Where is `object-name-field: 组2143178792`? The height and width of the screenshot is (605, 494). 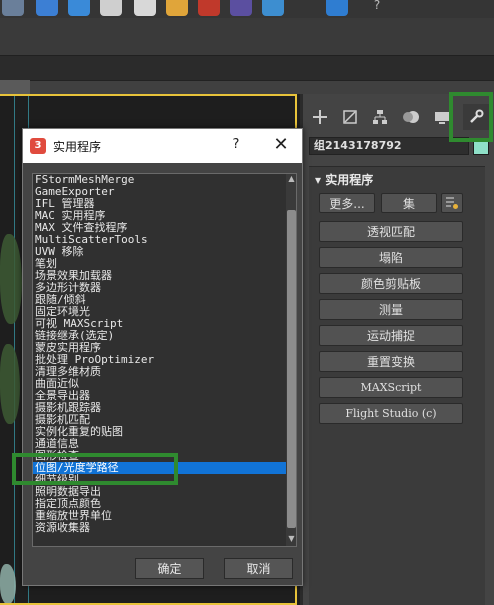 object-name-field: 组2143178792 is located at coordinates (389, 146).